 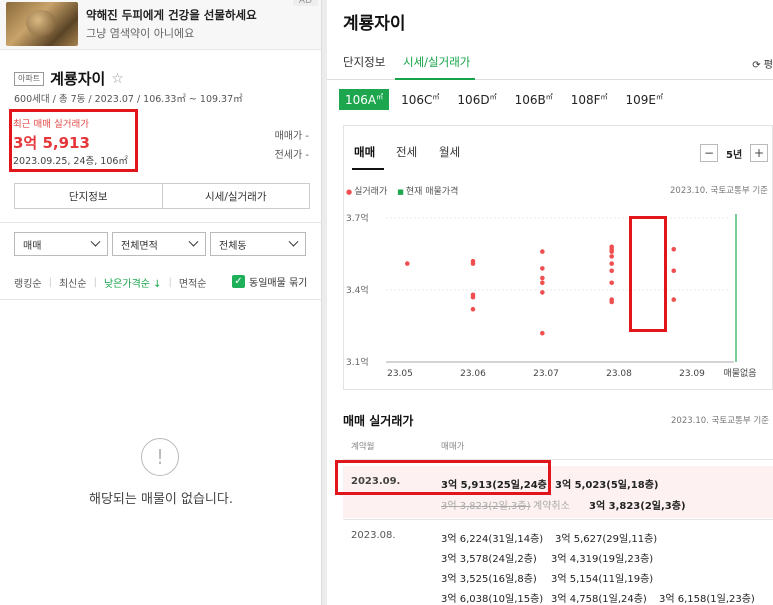 I want to click on complex-header: 아파트 계룡자이 ☆, so click(x=69, y=78).